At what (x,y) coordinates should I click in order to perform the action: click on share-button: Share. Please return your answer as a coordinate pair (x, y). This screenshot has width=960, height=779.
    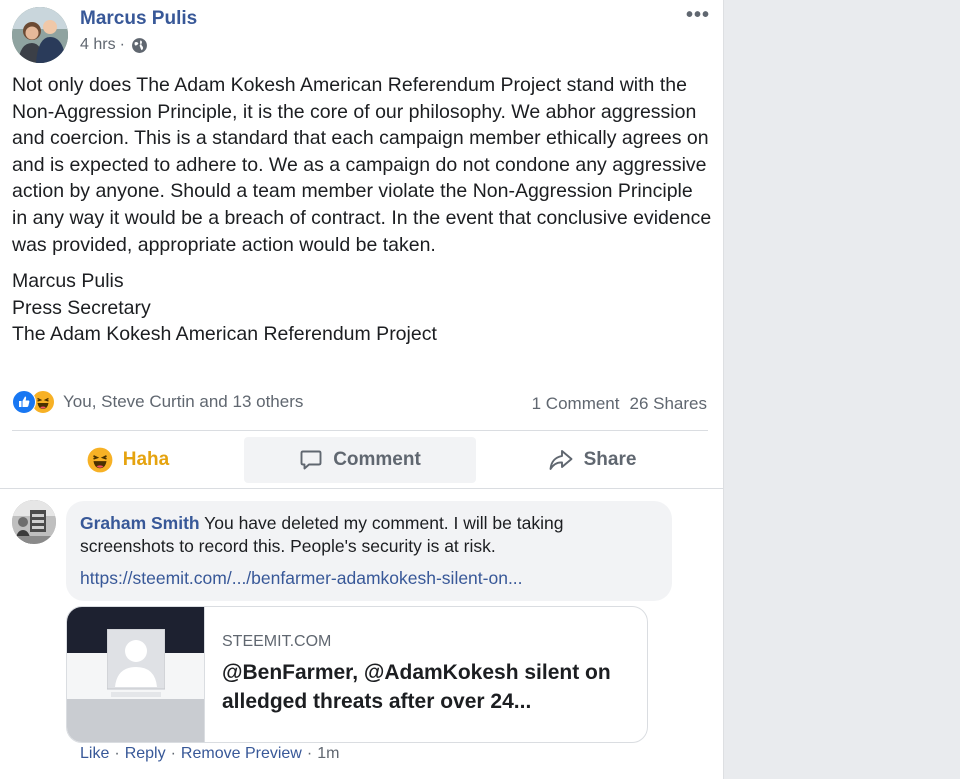
    Looking at the image, I should click on (592, 460).